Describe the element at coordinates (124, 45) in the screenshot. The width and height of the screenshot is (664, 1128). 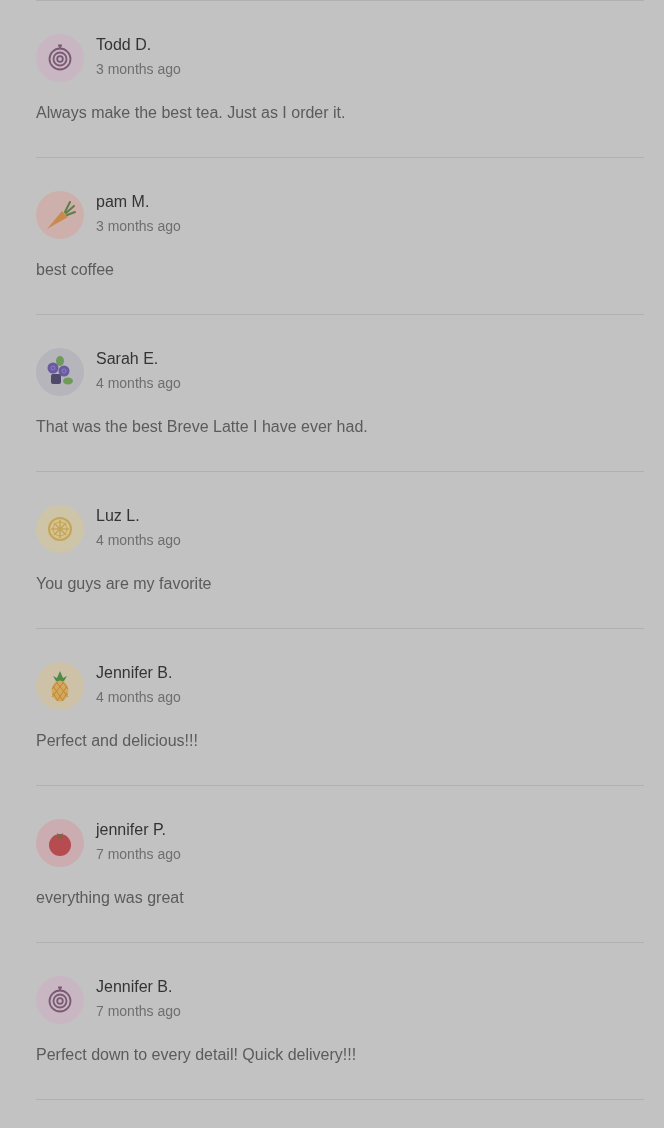
I see `reviewer-name: Todd D.` at that location.